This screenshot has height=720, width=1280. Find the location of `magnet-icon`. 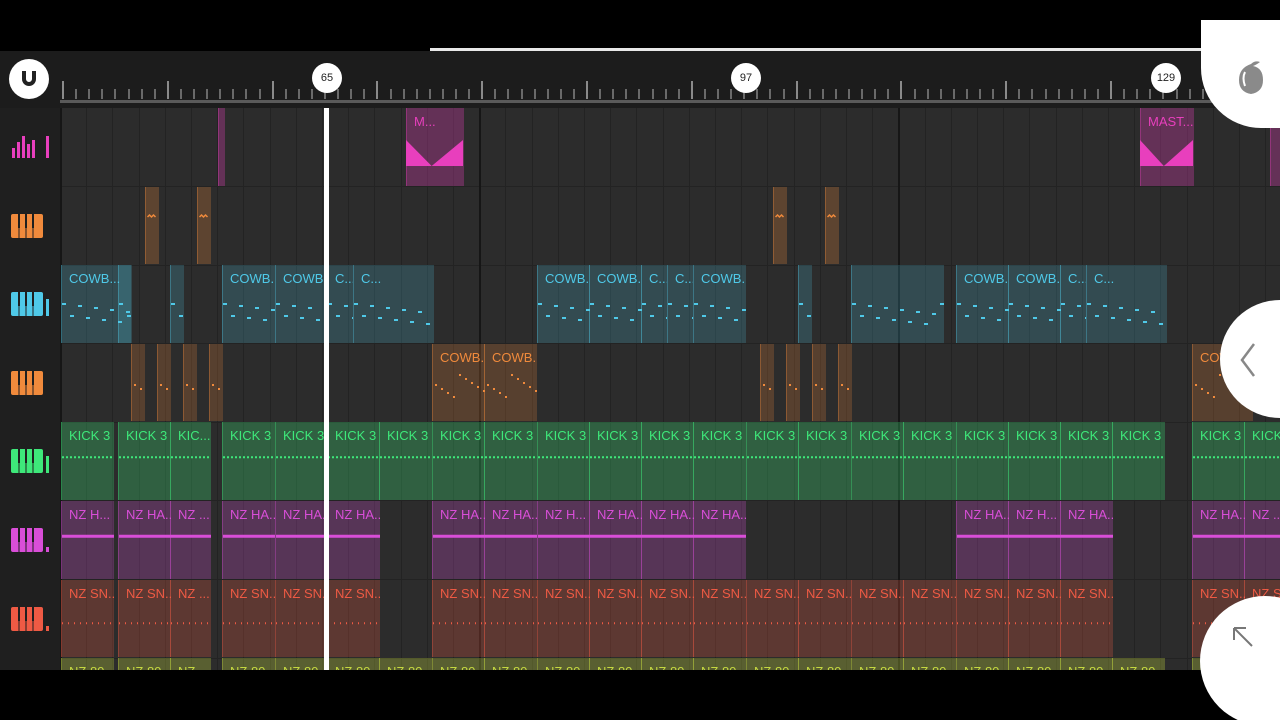

magnet-icon is located at coordinates (29, 79).